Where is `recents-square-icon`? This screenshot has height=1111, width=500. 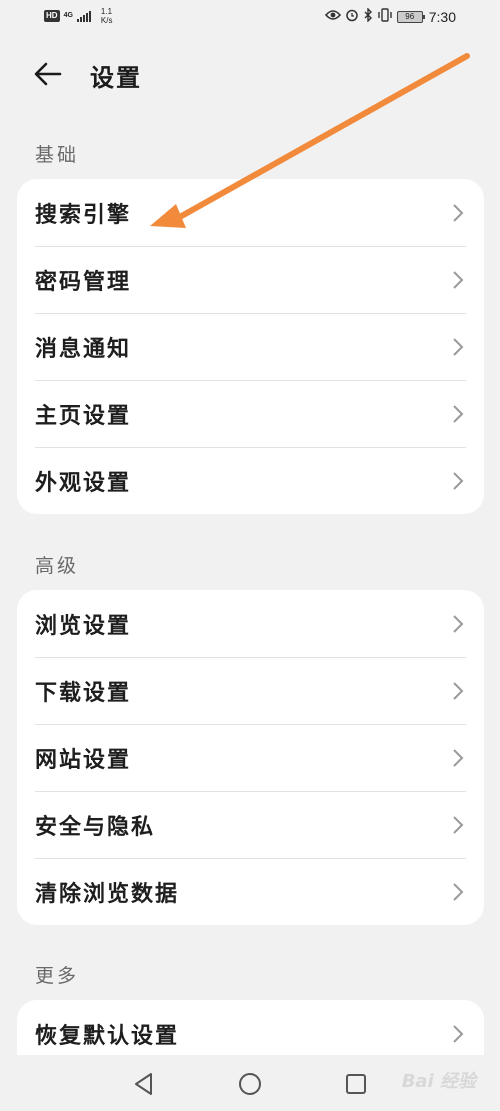 recents-square-icon is located at coordinates (356, 1084).